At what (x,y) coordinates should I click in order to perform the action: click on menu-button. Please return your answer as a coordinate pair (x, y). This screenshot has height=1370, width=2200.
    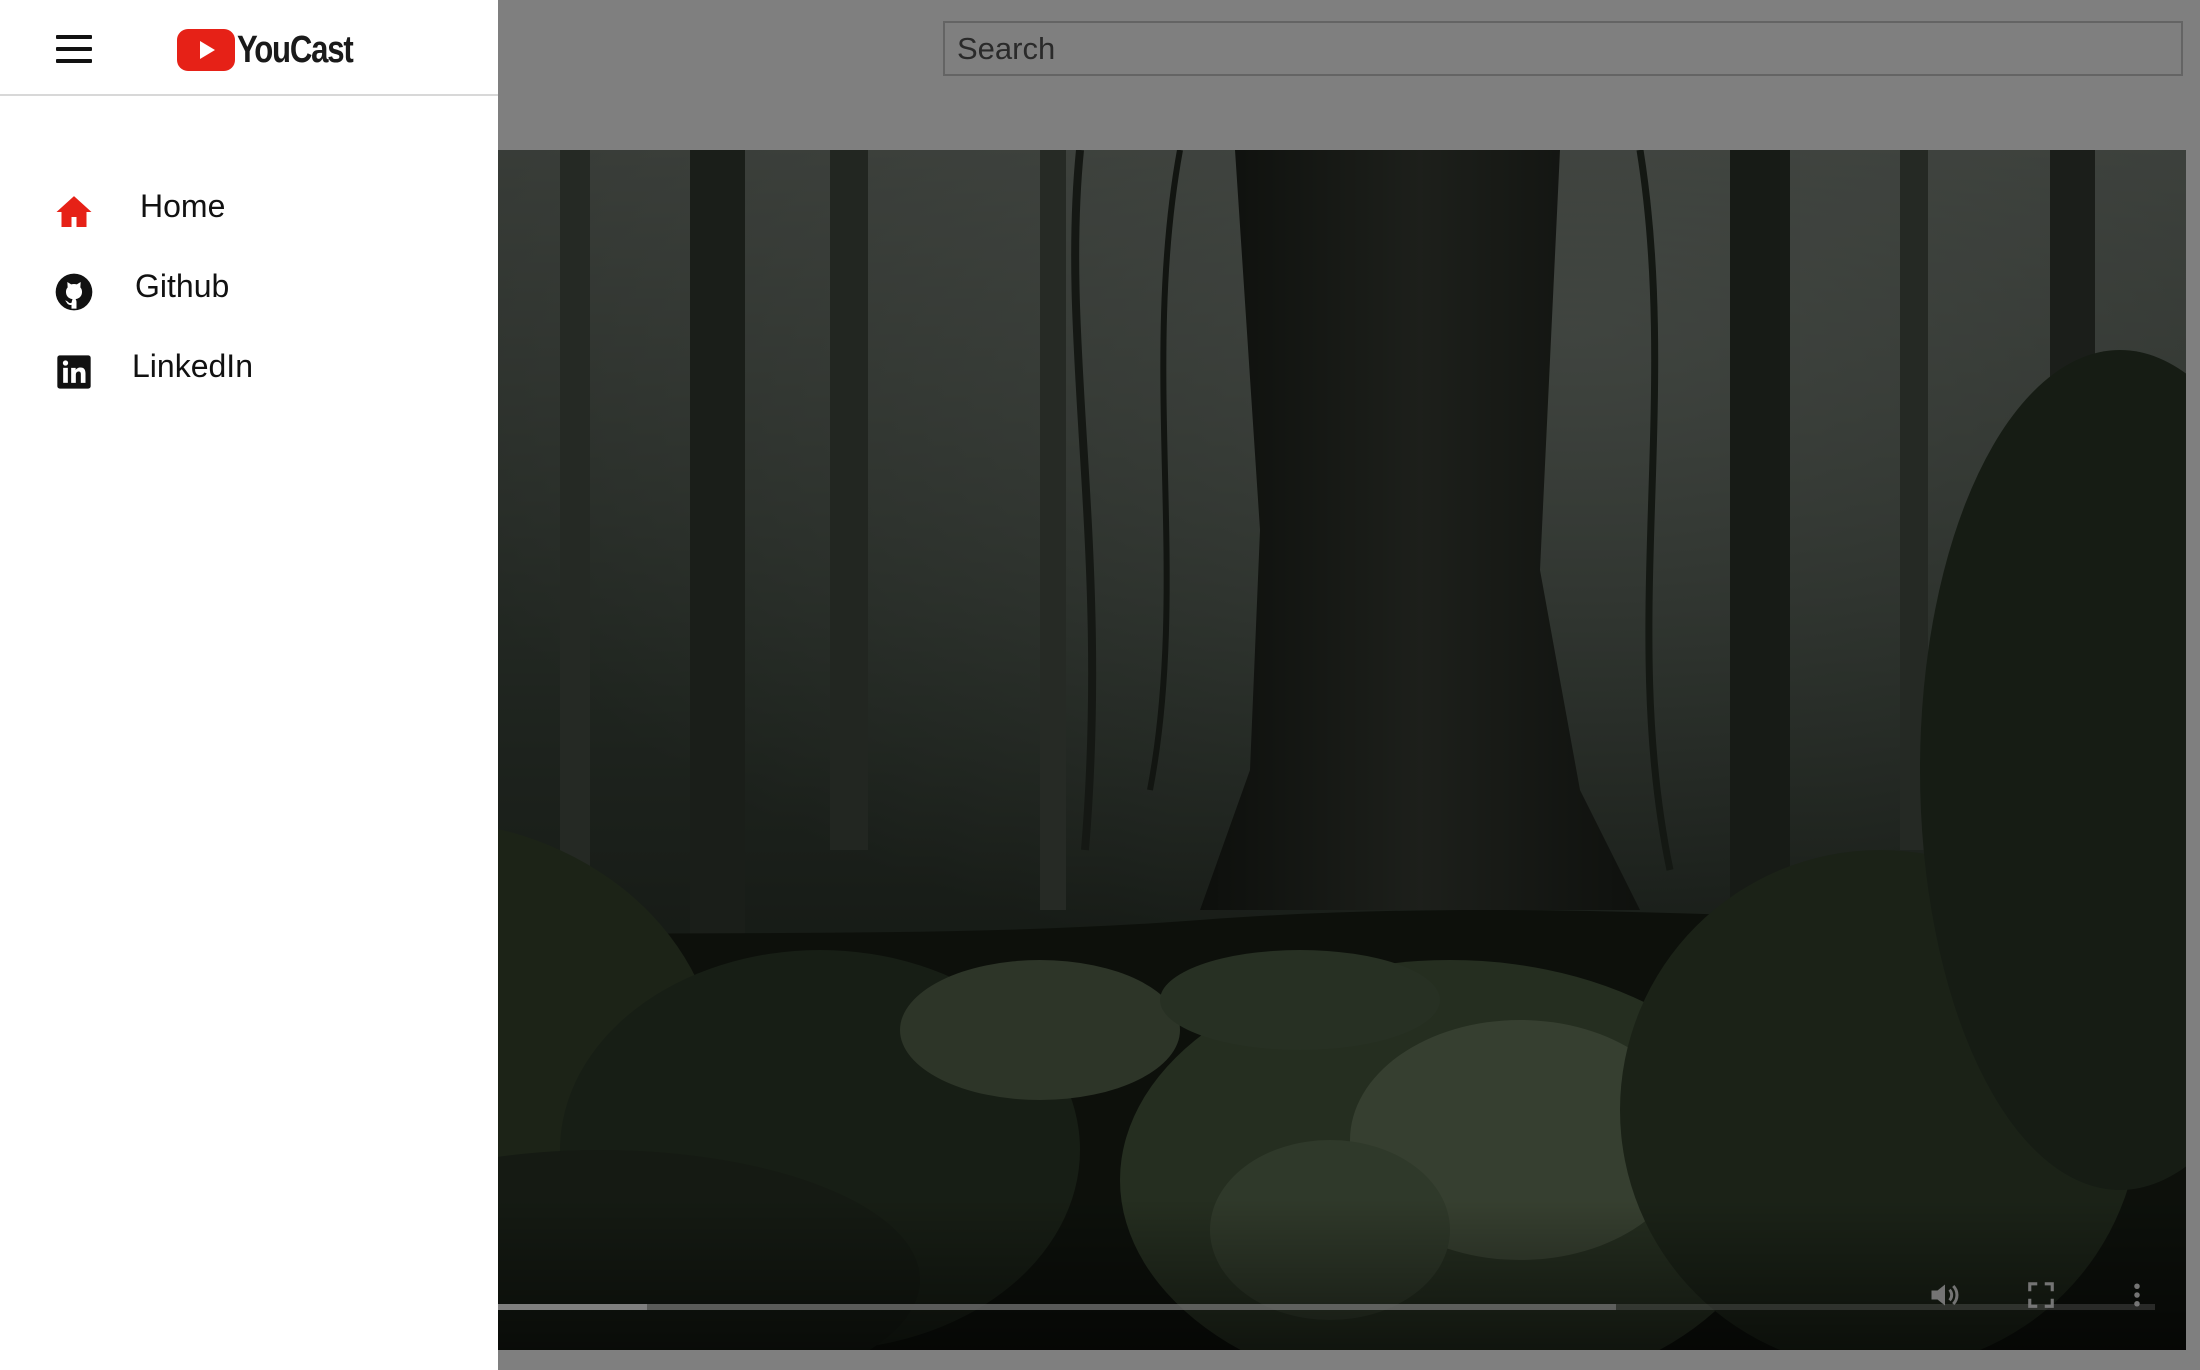
    Looking at the image, I should click on (75, 49).